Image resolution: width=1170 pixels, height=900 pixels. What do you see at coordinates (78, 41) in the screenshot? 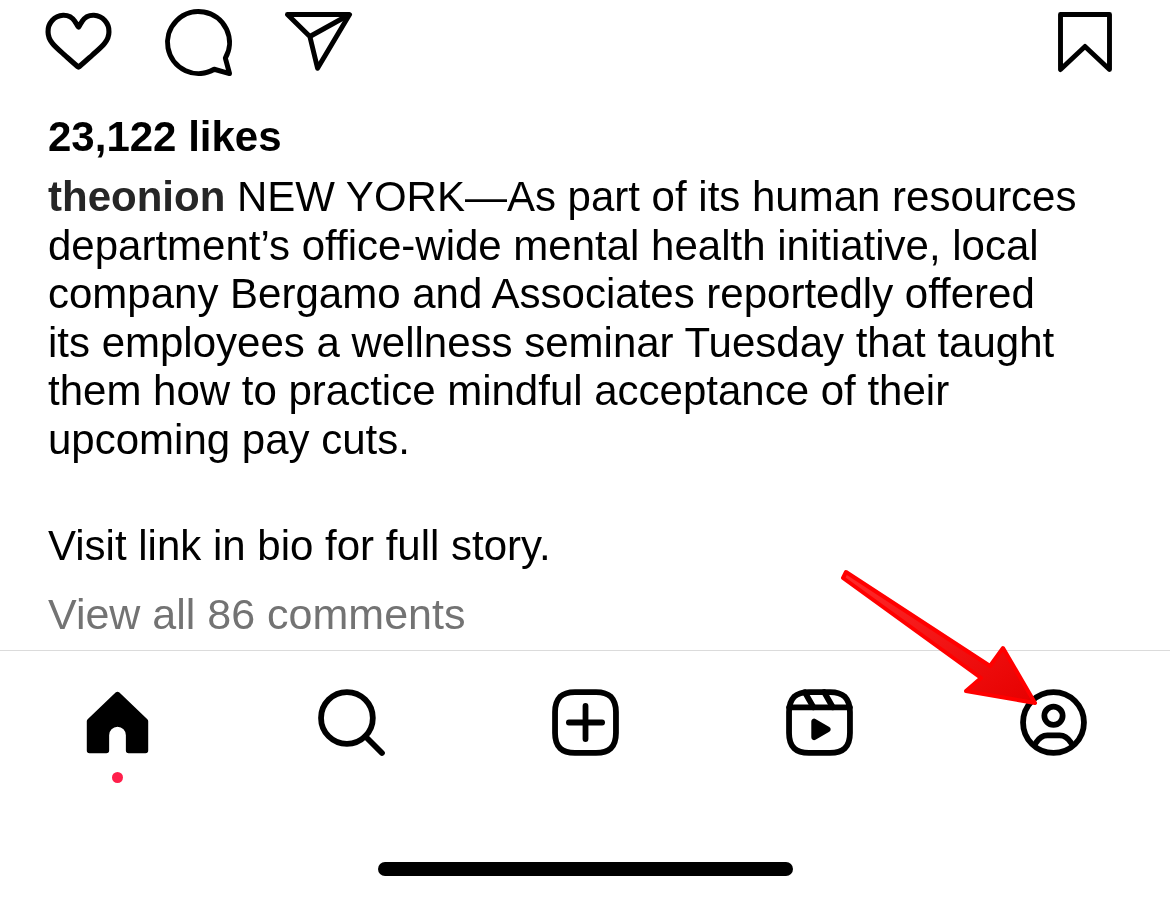
I see `heart-icon` at bounding box center [78, 41].